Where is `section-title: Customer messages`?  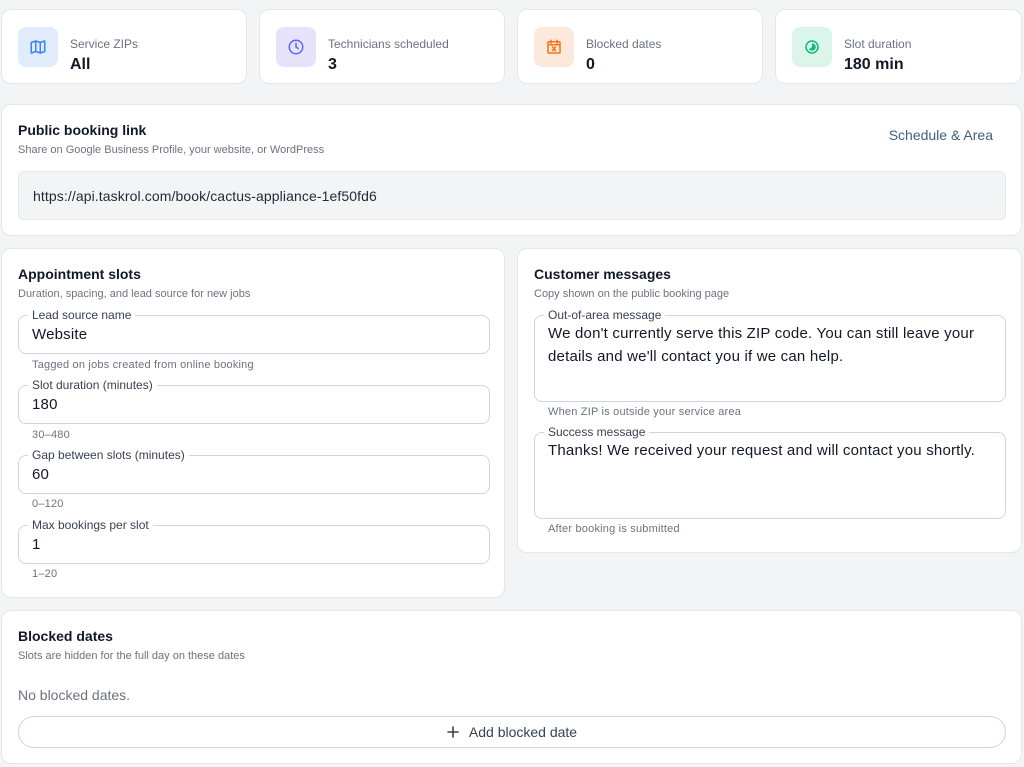
section-title: Customer messages is located at coordinates (602, 274).